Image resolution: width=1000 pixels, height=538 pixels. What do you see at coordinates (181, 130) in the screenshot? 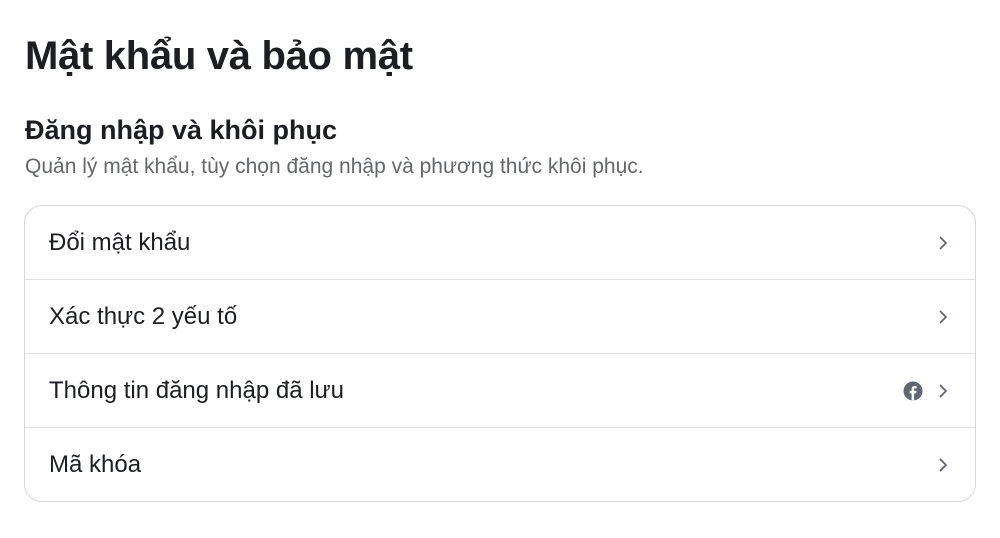
I see `section-title: Đăng nhập và khôi phục` at bounding box center [181, 130].